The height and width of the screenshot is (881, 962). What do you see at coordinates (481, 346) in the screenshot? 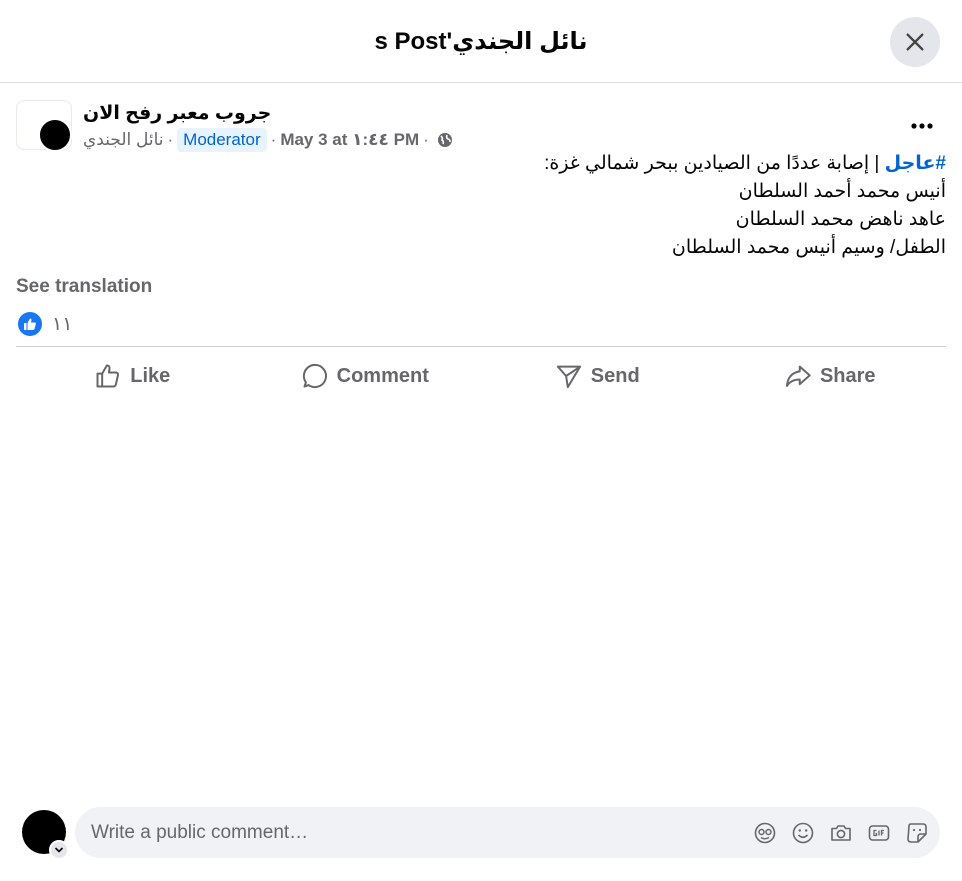
I see `divider` at bounding box center [481, 346].